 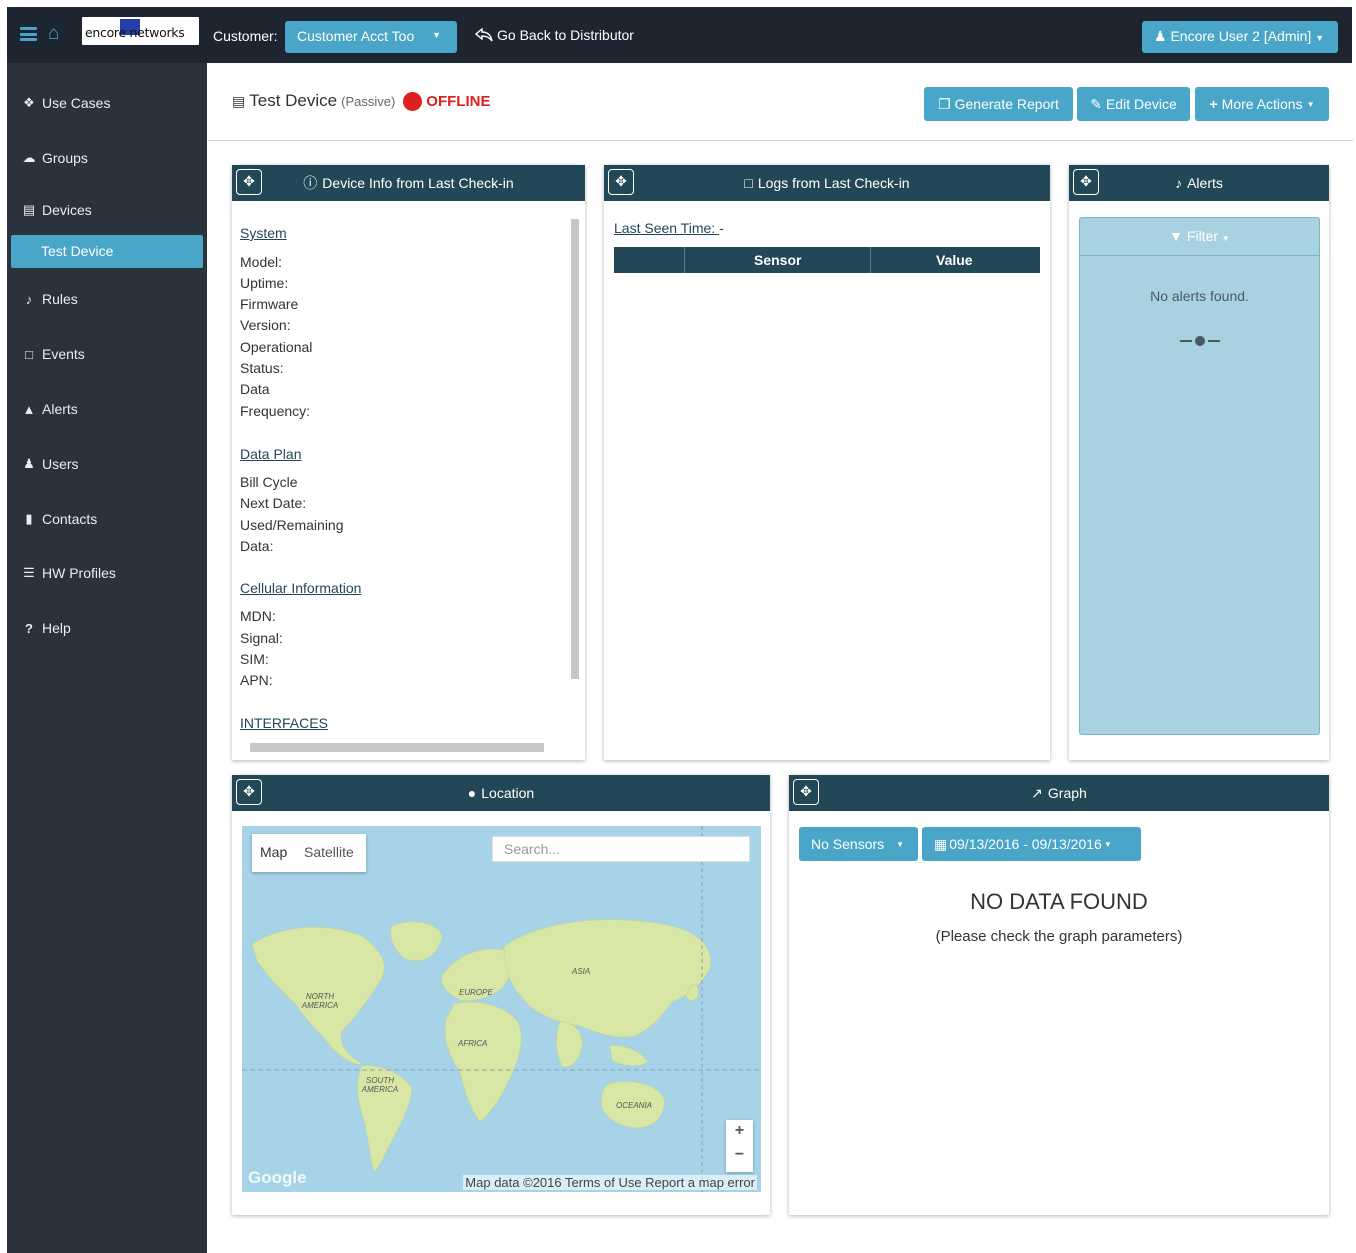 What do you see at coordinates (273, 852) in the screenshot?
I see `map-type-map-button: Map` at bounding box center [273, 852].